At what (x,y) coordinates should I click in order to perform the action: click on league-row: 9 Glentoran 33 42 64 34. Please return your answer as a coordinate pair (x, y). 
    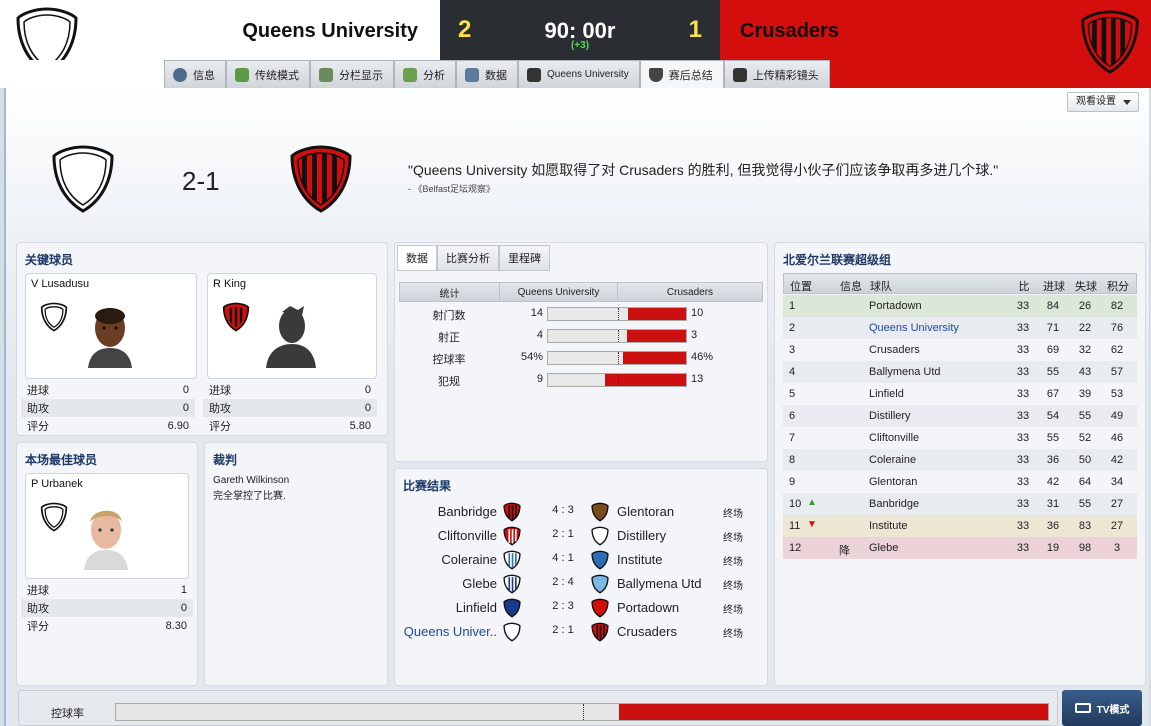
    Looking at the image, I should click on (960, 482).